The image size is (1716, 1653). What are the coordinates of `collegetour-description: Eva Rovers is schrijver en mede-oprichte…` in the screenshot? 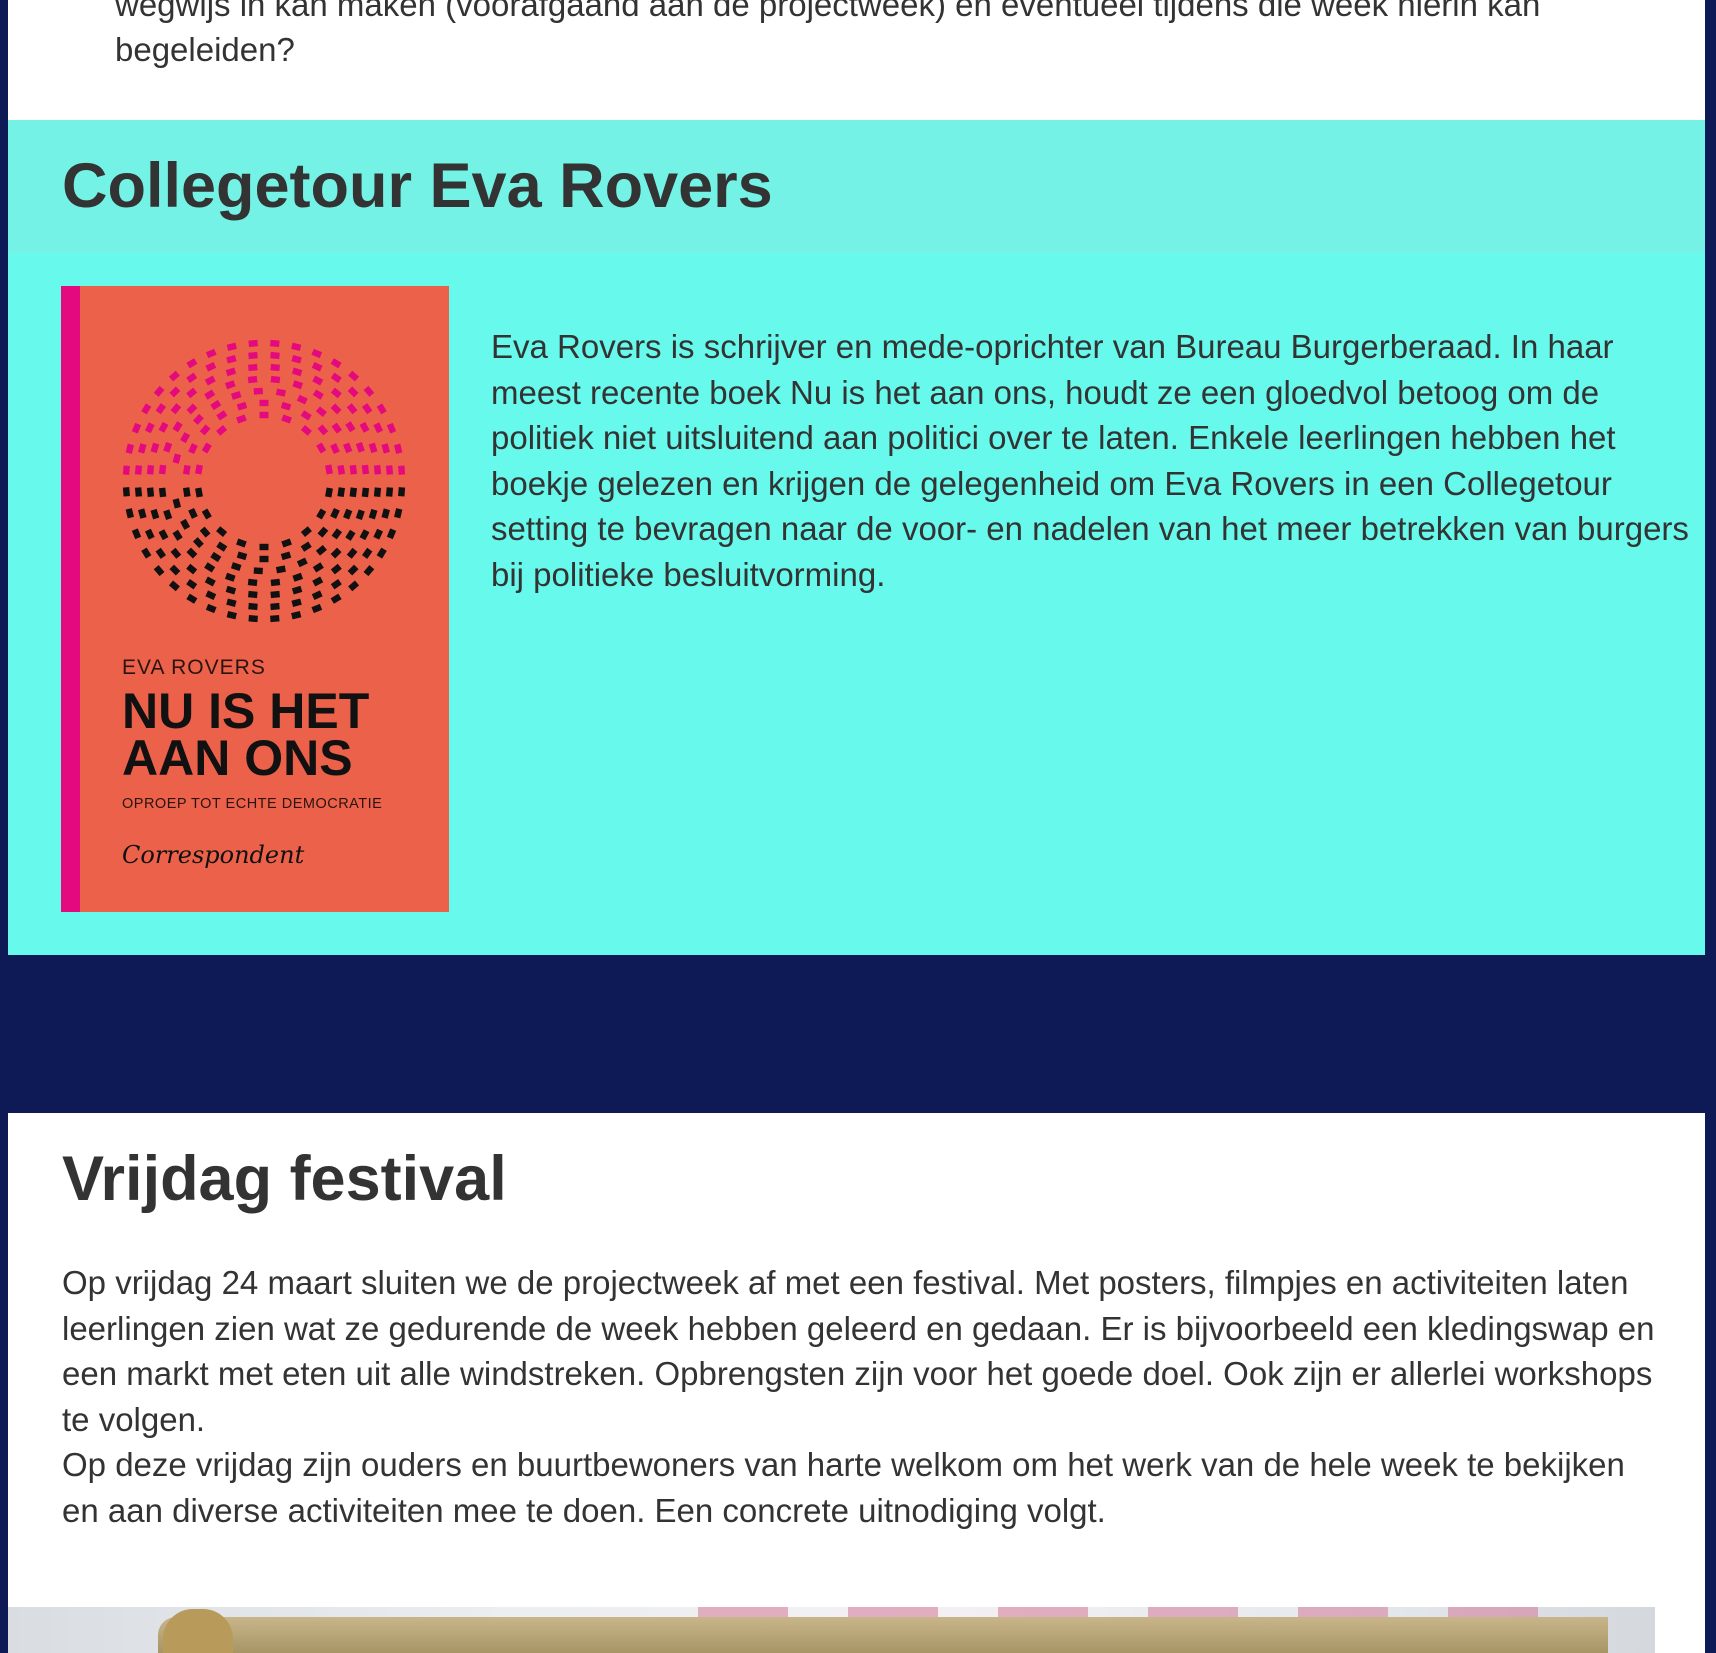 It's located at (1090, 460).